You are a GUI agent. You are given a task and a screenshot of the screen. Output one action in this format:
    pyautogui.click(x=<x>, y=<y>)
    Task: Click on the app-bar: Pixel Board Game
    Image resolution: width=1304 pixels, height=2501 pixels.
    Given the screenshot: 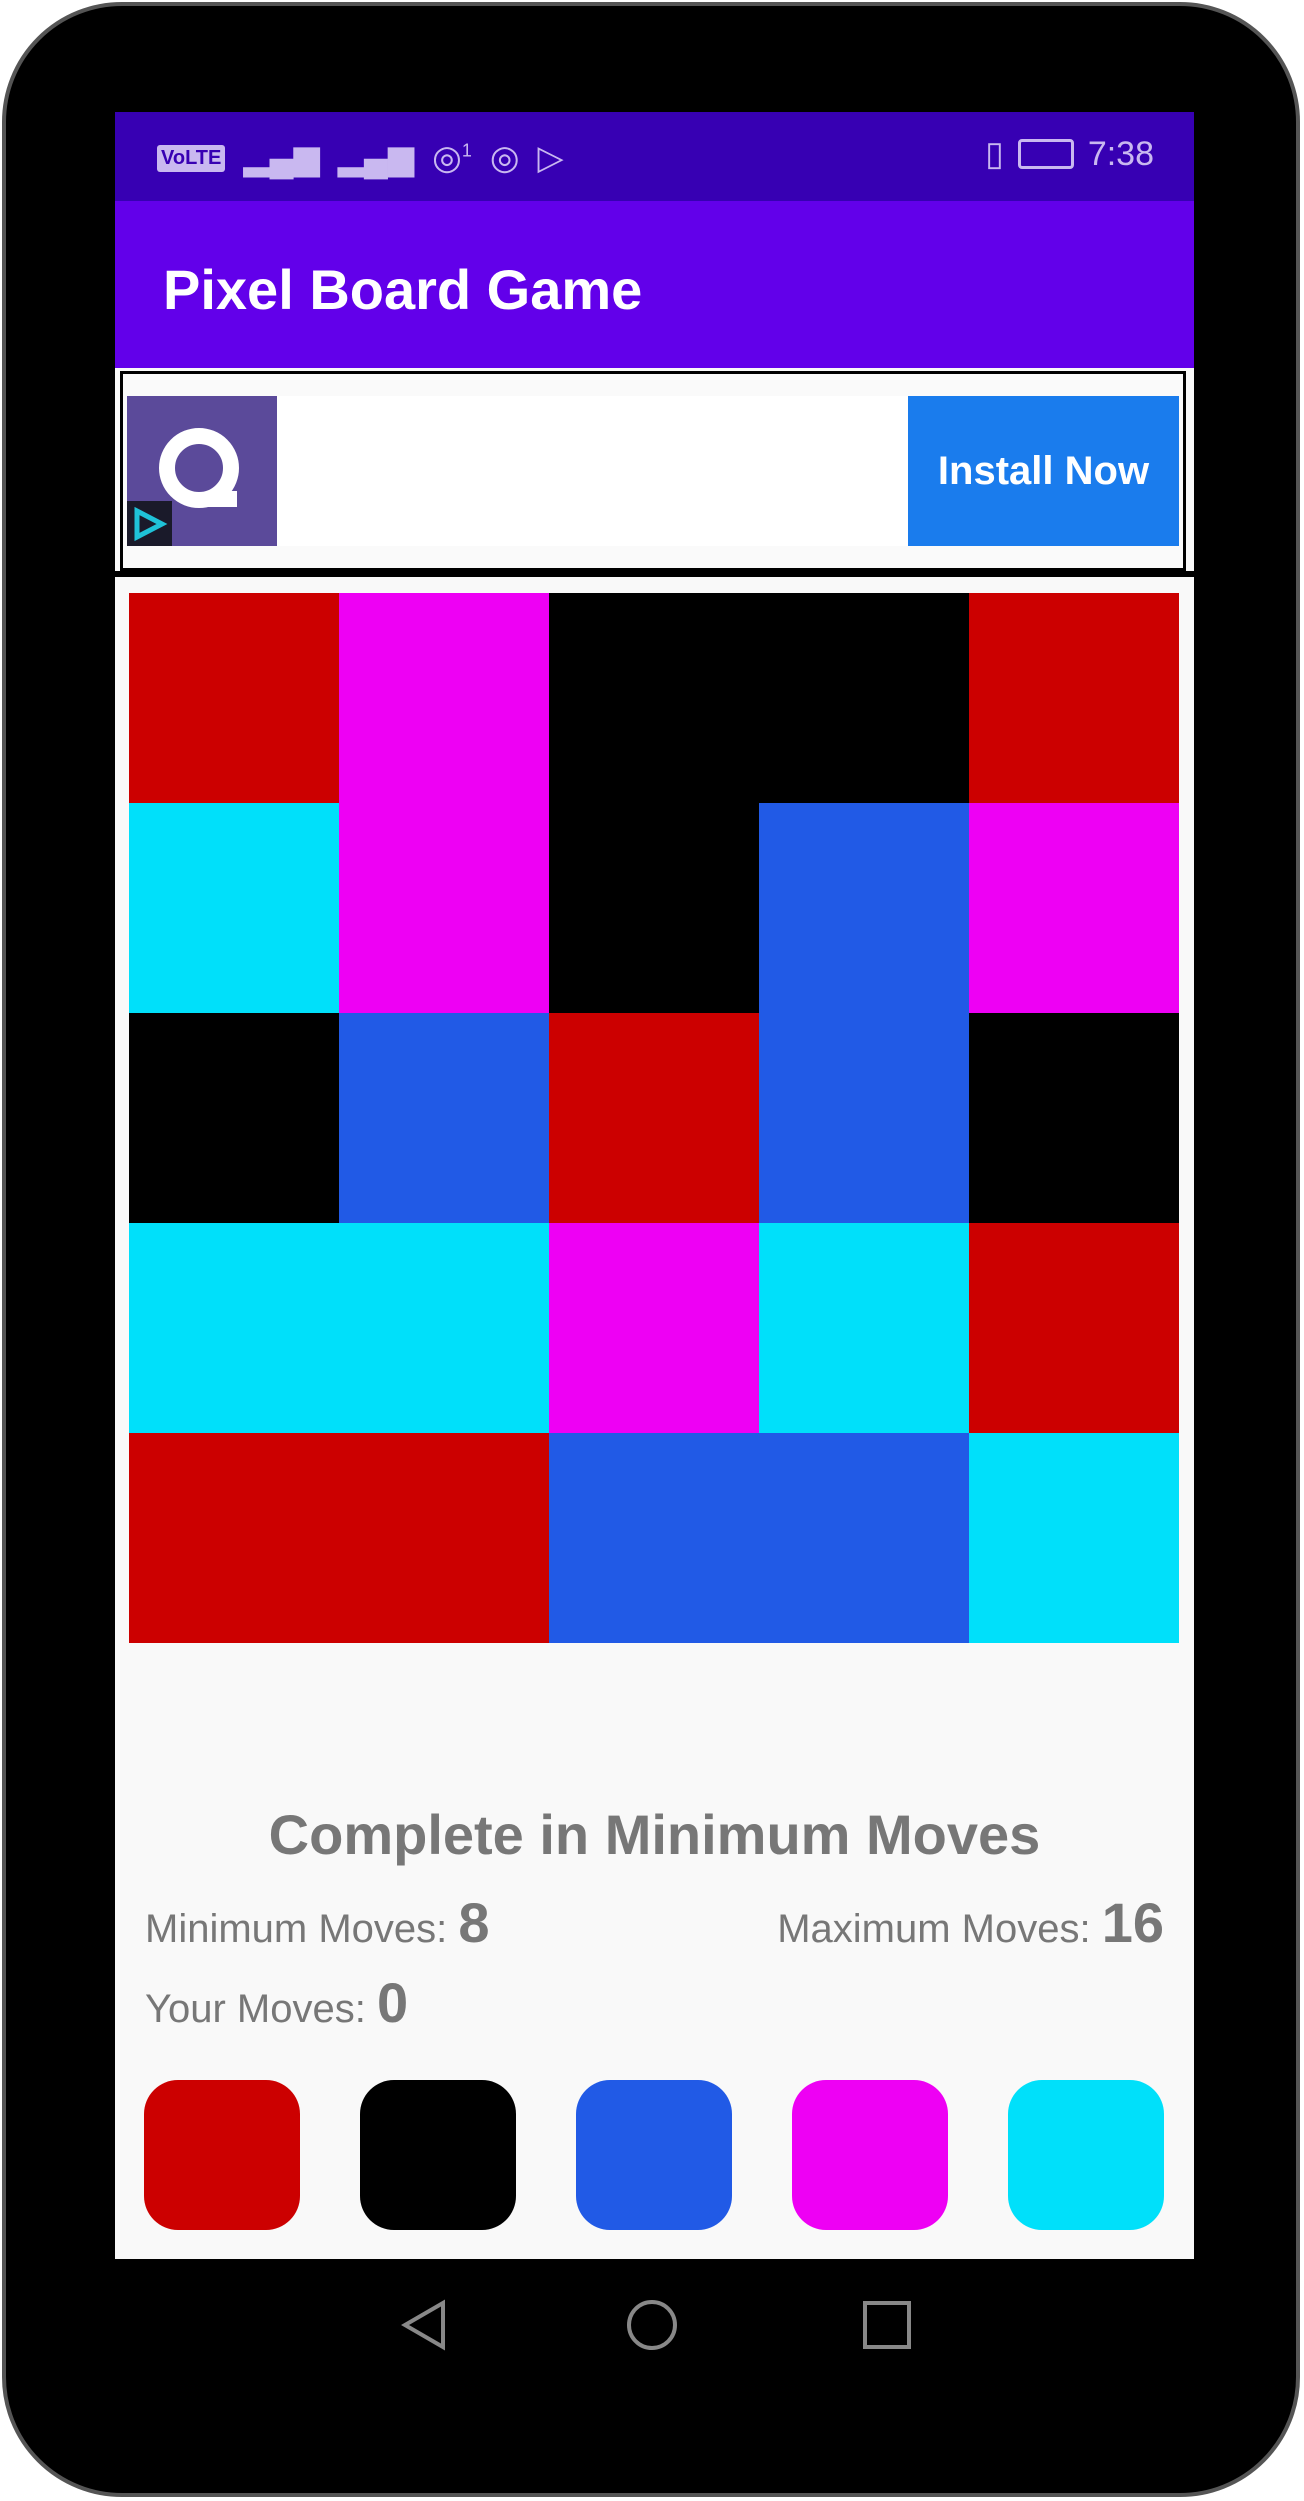 What is the action you would take?
    pyautogui.click(x=654, y=284)
    